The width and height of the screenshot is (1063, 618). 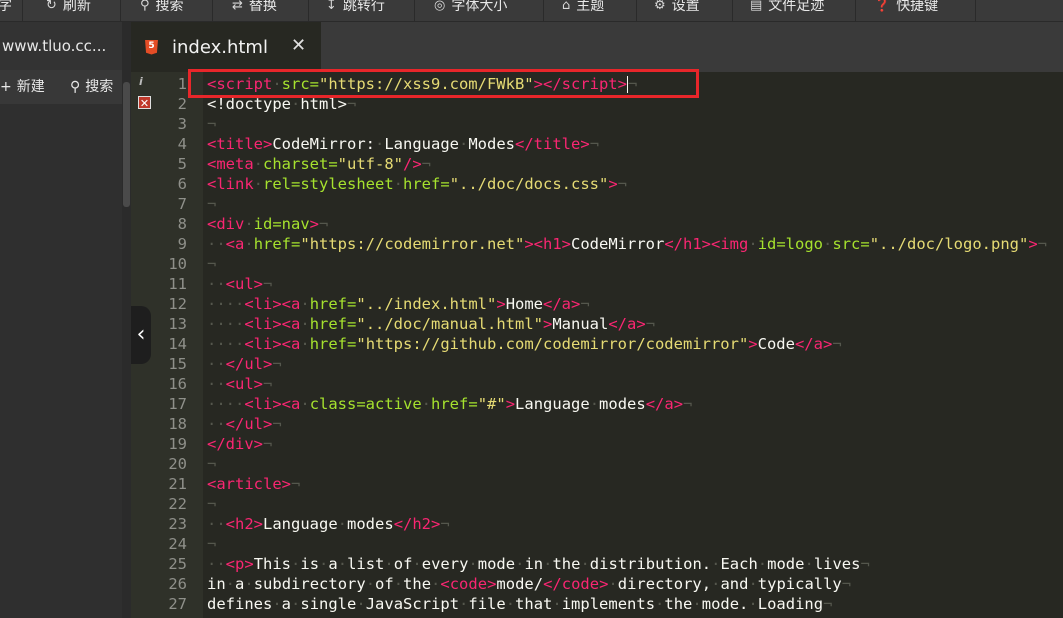 I want to click on line-number: 22, so click(x=177, y=504).